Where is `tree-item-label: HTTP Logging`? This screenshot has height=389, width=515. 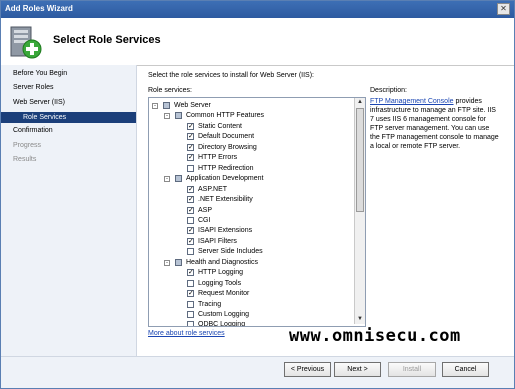 tree-item-label: HTTP Logging is located at coordinates (221, 273).